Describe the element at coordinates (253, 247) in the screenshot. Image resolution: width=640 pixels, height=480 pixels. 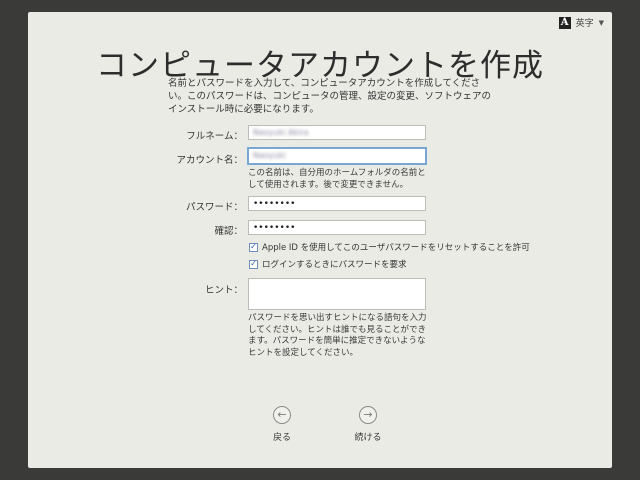
I see `apple-id-reset-checkbox: ✓` at that location.